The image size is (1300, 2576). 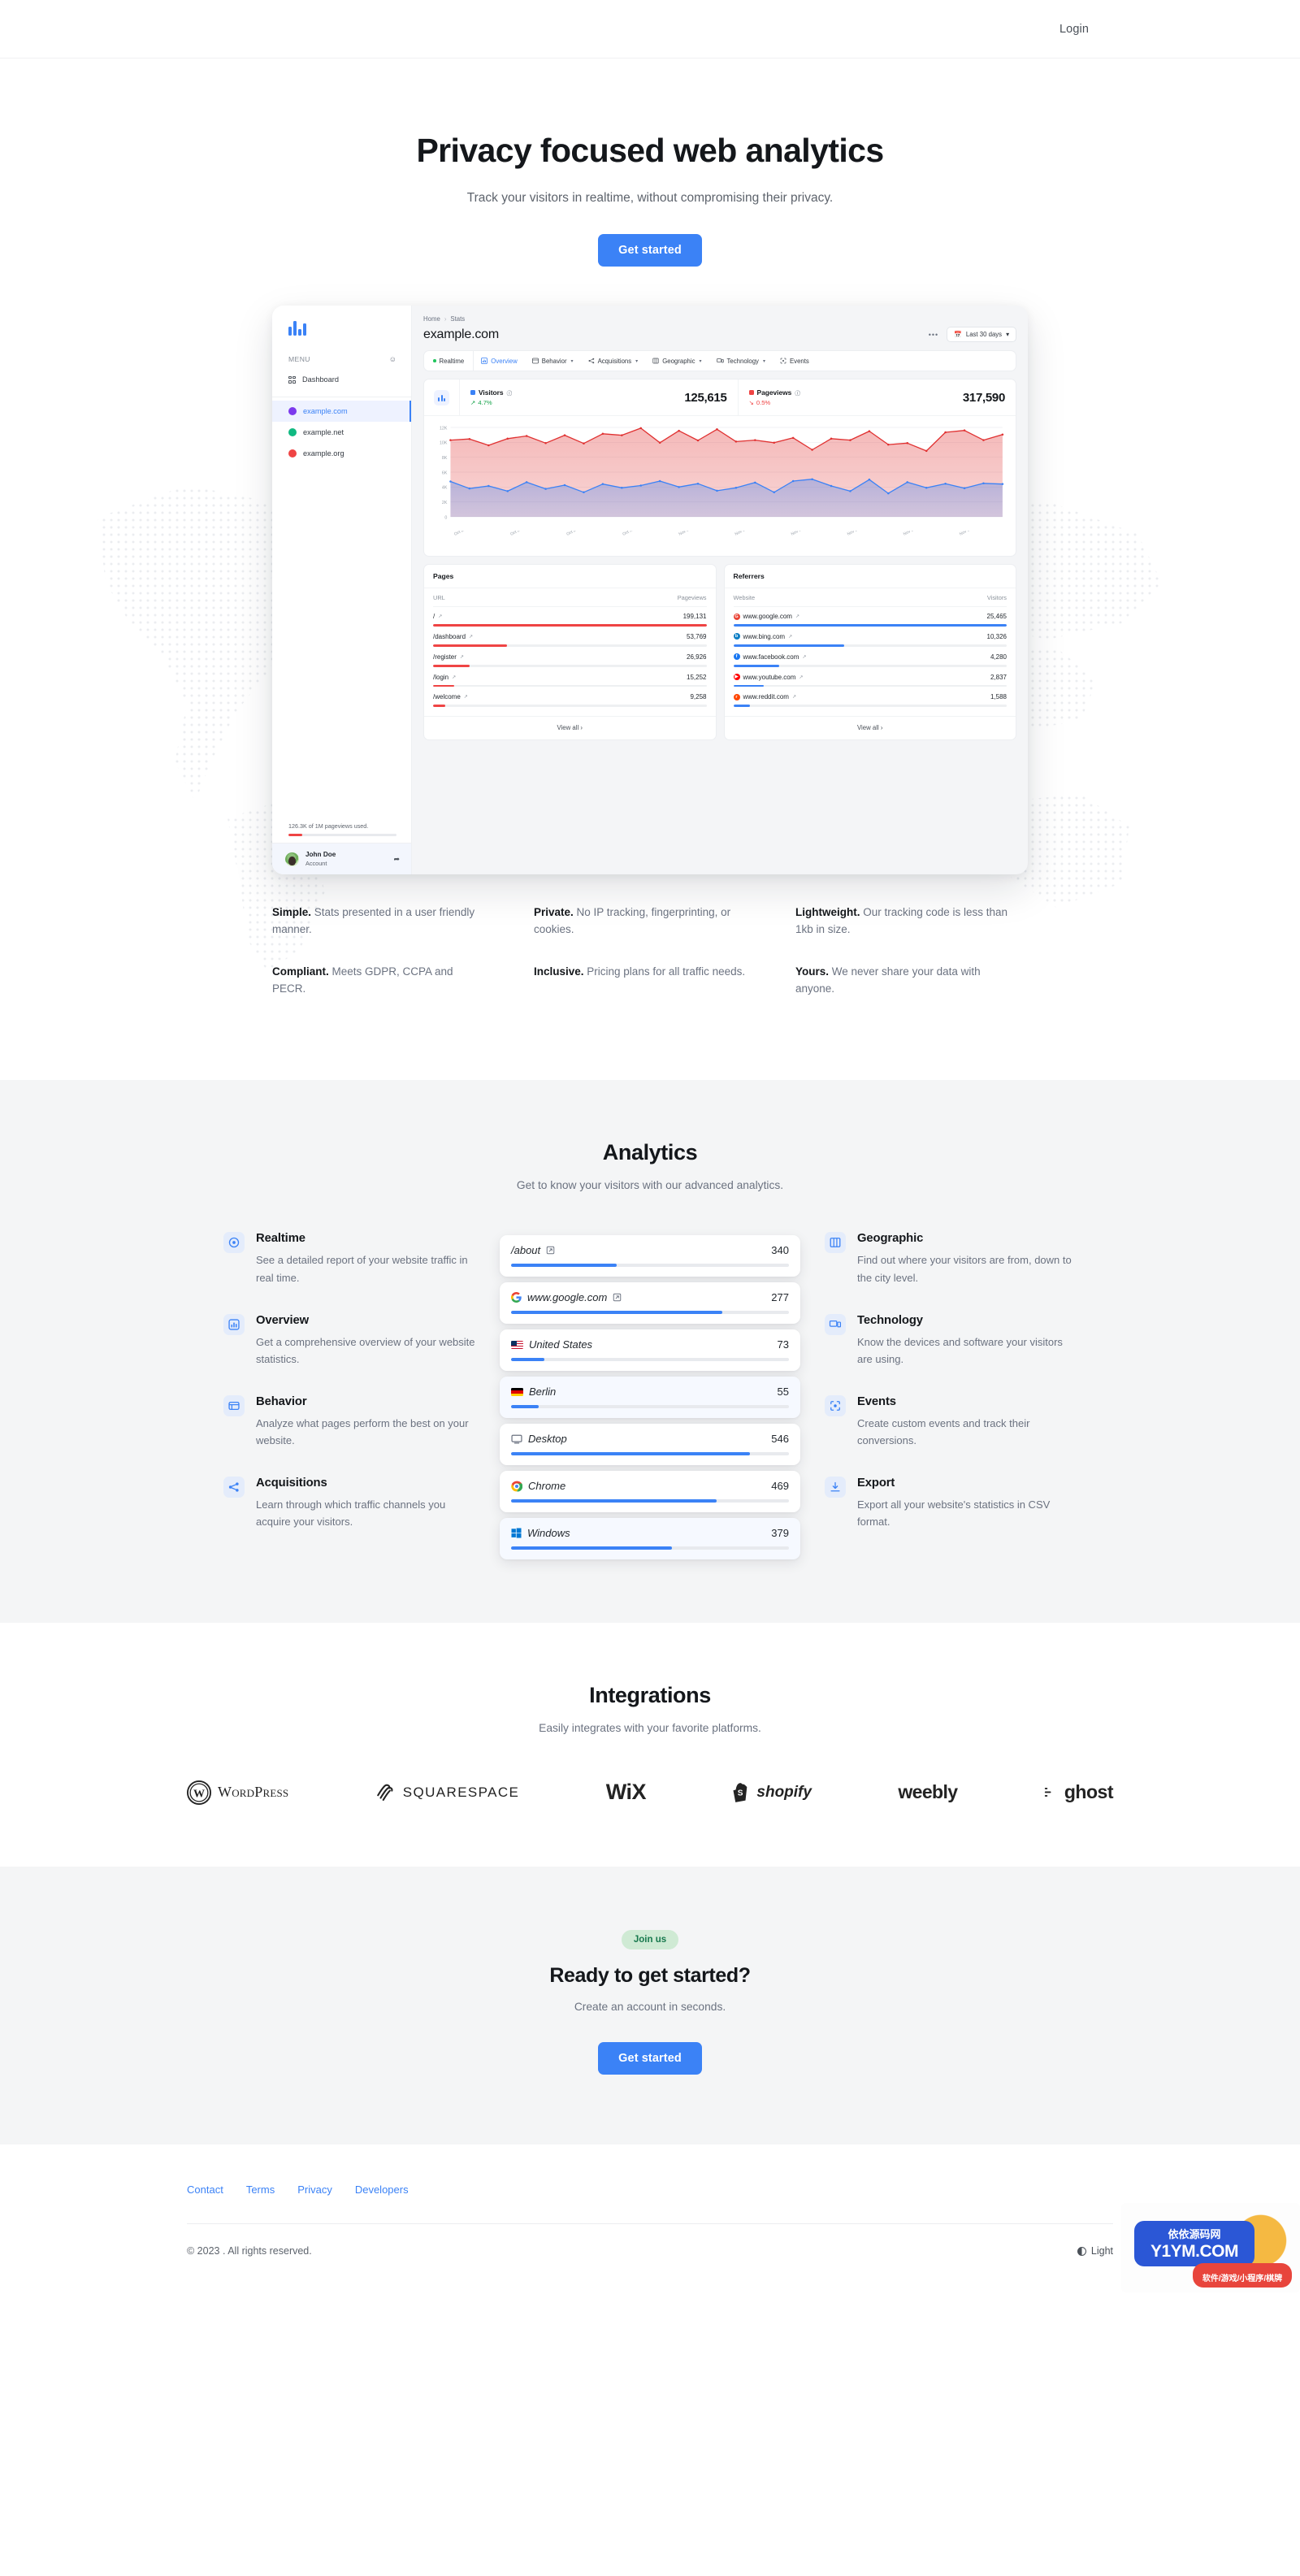 I want to click on account-row: John Doe Account ➦, so click(x=341, y=859).